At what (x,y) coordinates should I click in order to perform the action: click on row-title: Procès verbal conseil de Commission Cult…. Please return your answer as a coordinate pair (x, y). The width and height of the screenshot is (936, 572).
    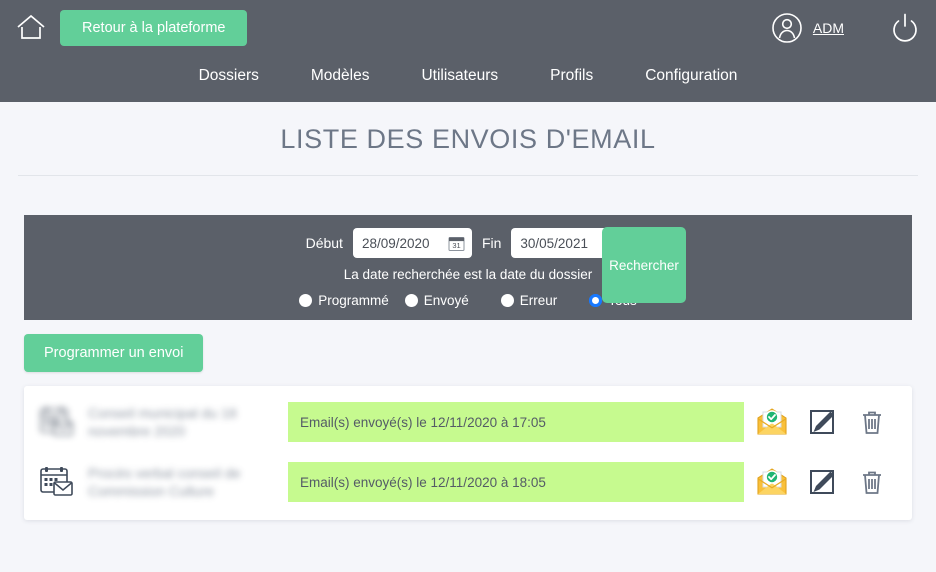
    Looking at the image, I should click on (164, 482).